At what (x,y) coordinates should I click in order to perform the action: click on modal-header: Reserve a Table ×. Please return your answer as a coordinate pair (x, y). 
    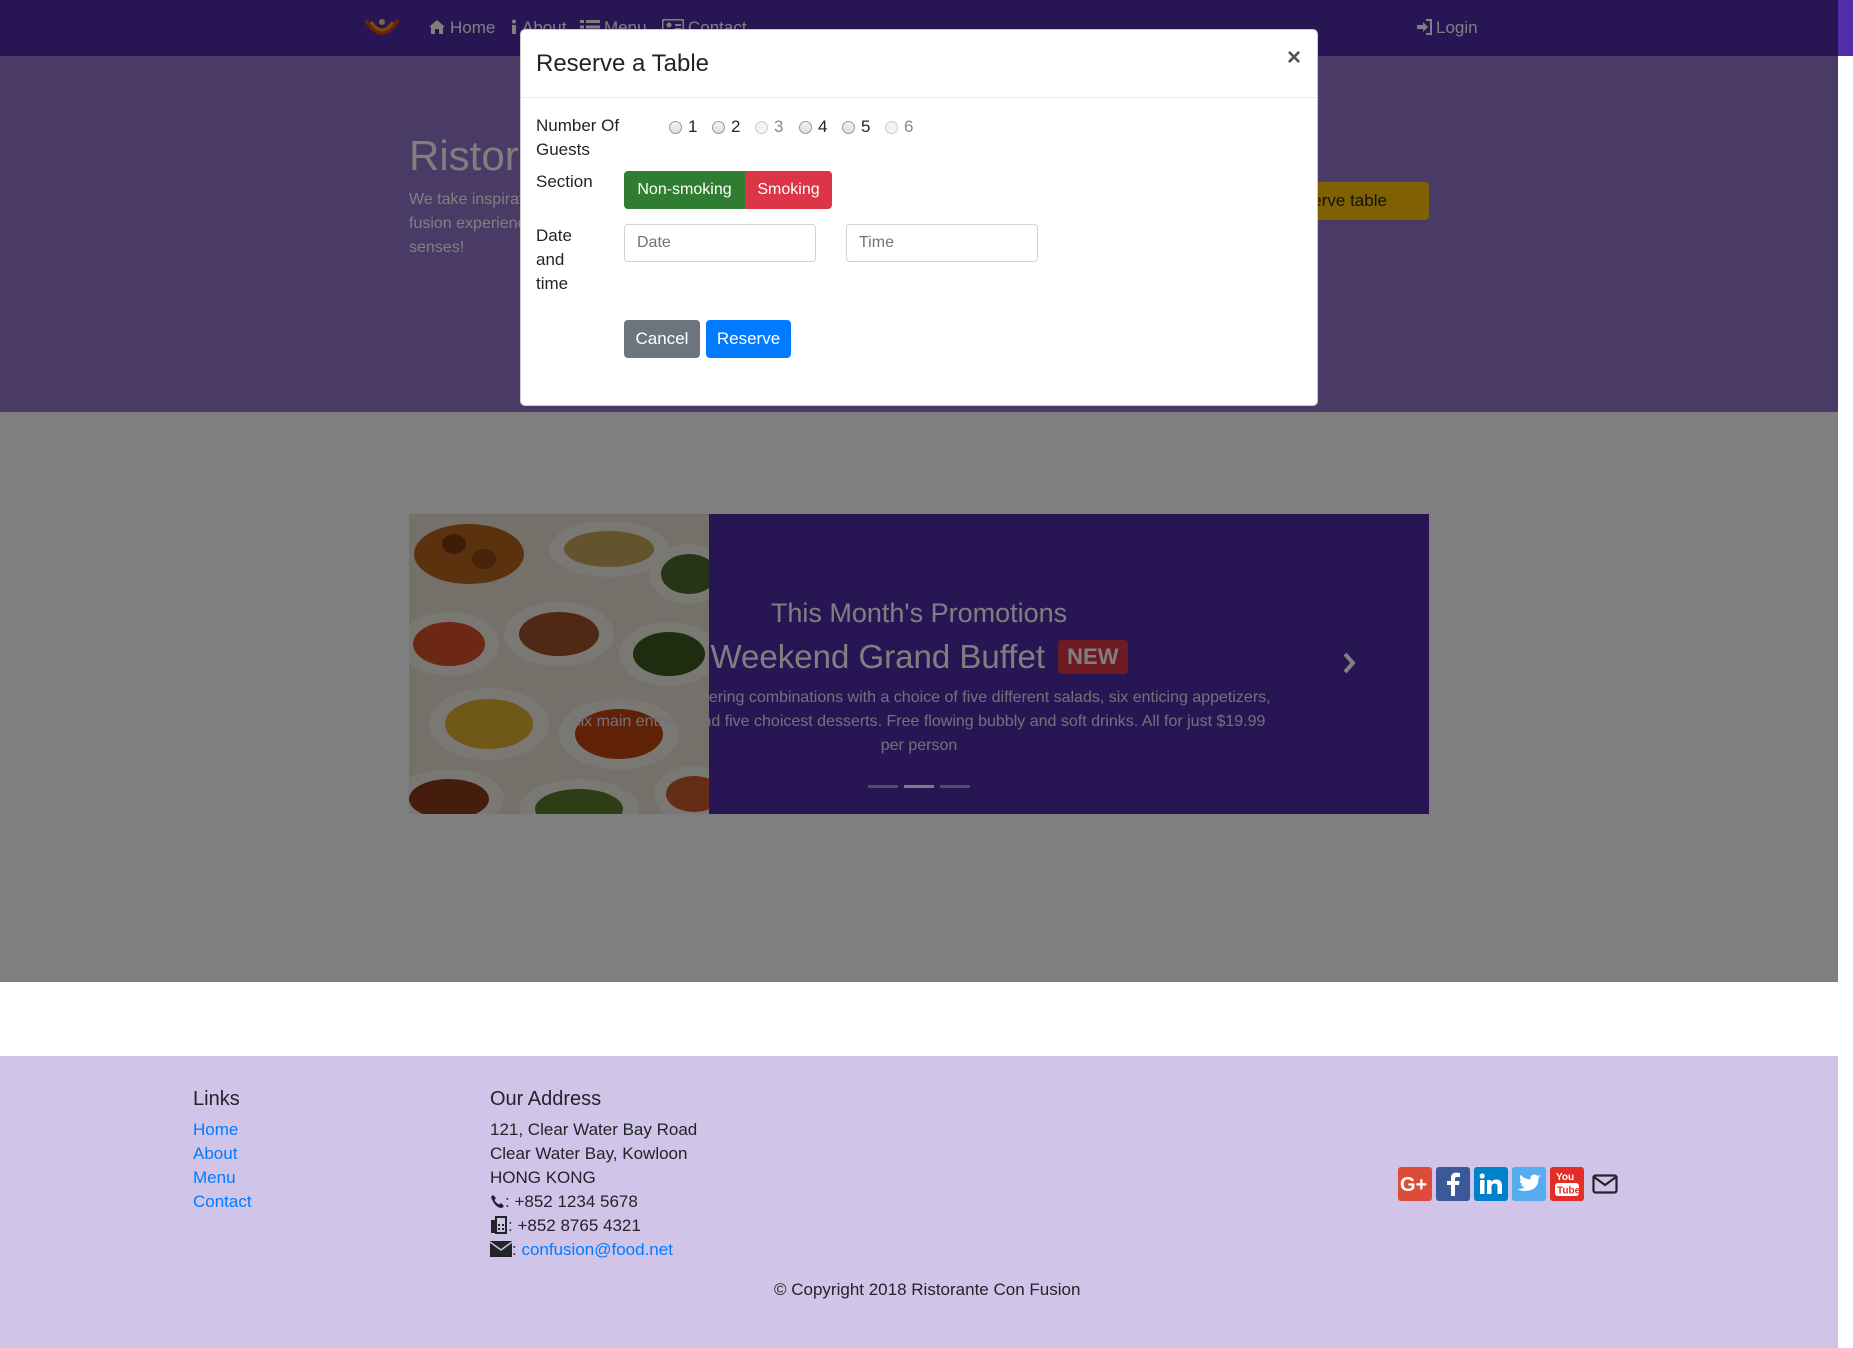
    Looking at the image, I should click on (919, 64).